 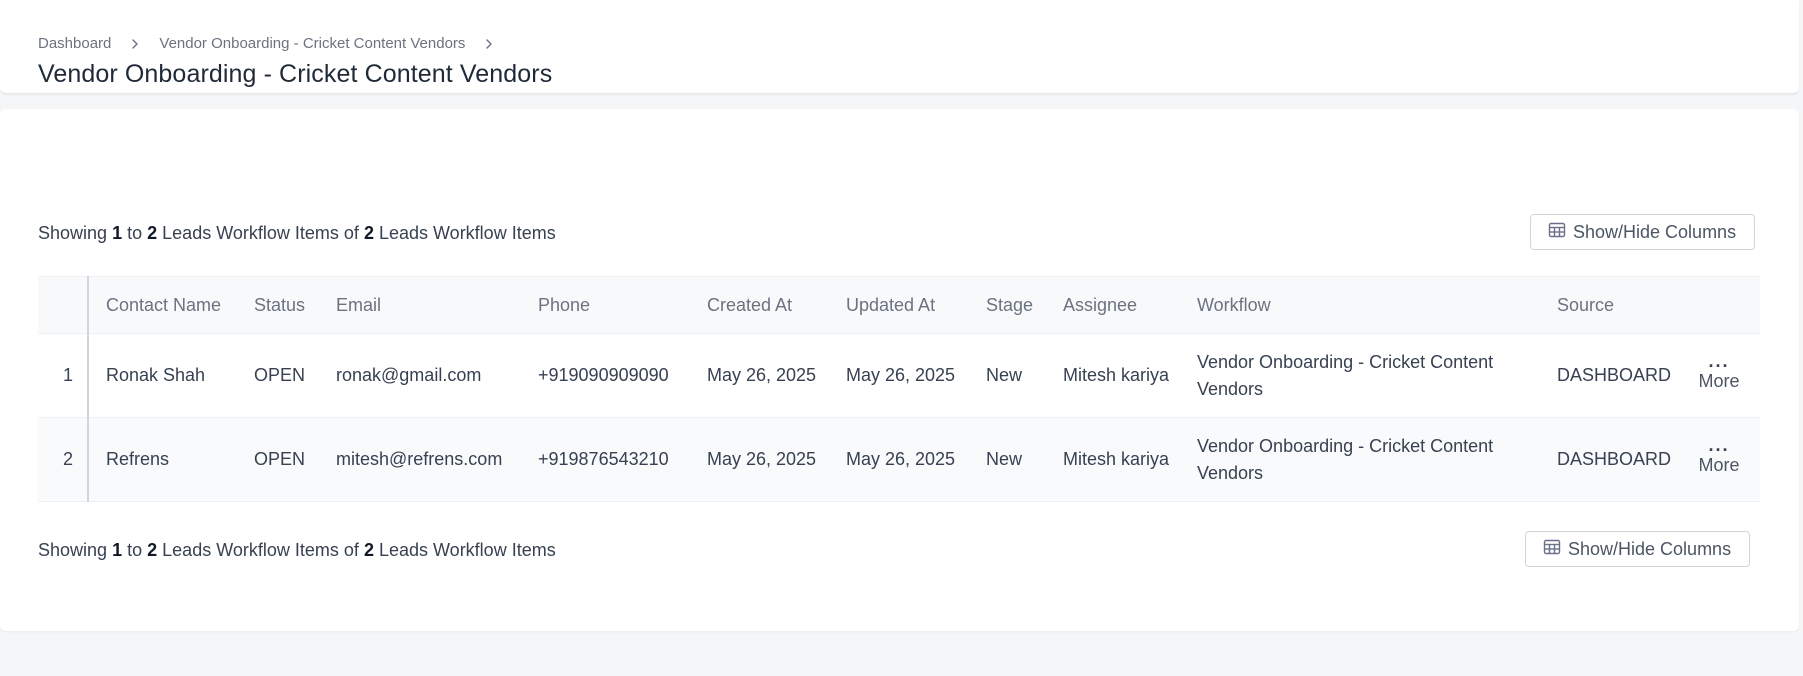 What do you see at coordinates (605, 459) in the screenshot?
I see `cell-phone: +919876543210` at bounding box center [605, 459].